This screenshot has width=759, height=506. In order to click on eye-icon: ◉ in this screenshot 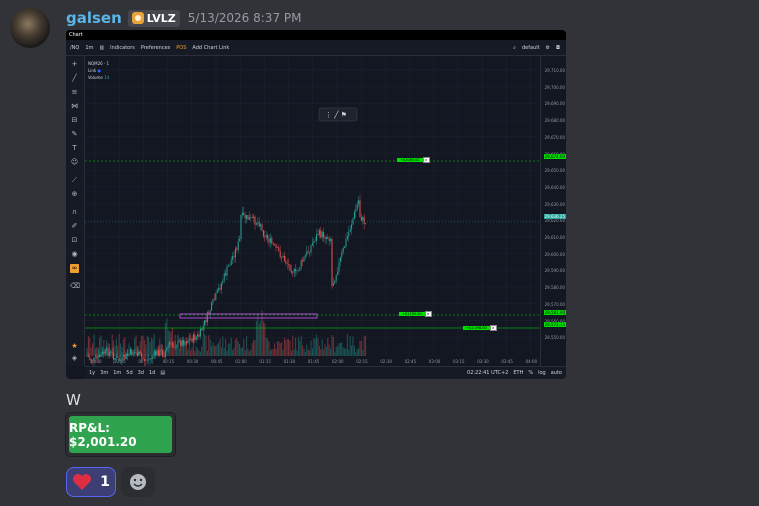, I will do `click(74, 254)`.